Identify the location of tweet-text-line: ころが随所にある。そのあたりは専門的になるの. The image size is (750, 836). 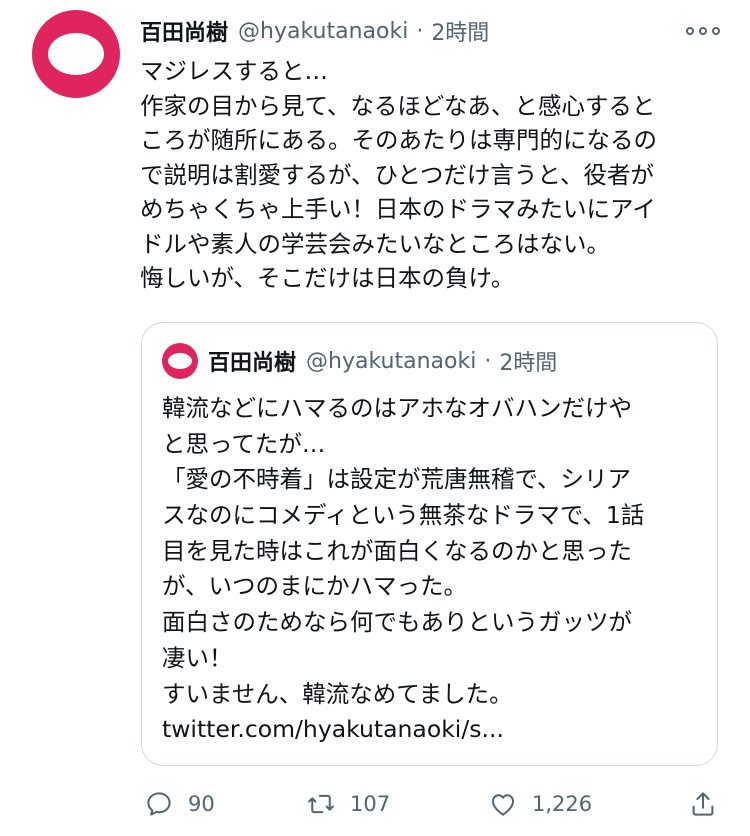
(398, 140).